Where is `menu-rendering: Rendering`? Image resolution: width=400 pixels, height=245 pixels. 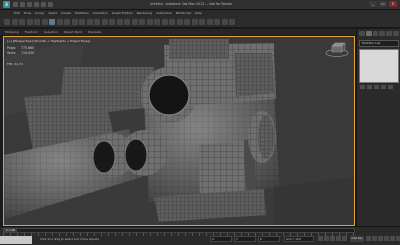
menu-rendering: Rendering is located at coordinates (144, 13).